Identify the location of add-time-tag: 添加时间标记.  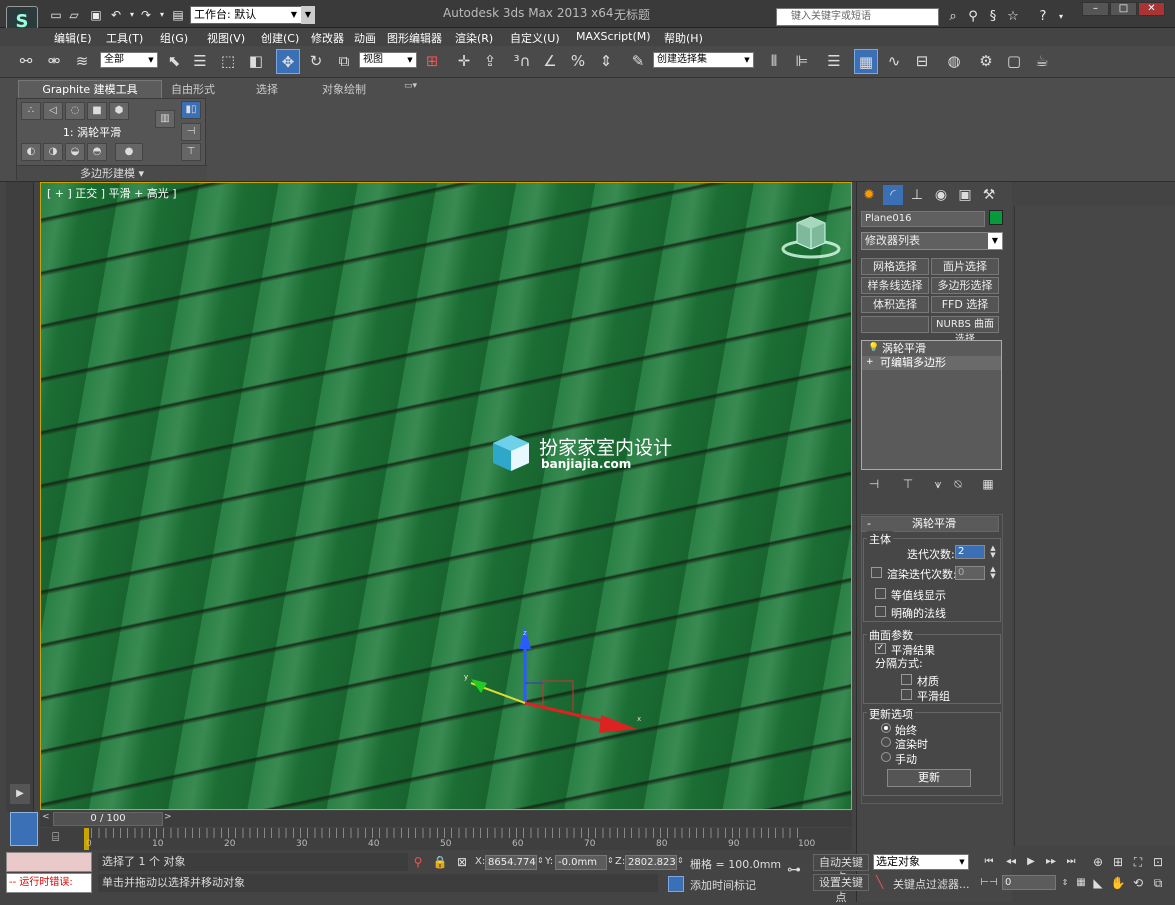
(723, 885).